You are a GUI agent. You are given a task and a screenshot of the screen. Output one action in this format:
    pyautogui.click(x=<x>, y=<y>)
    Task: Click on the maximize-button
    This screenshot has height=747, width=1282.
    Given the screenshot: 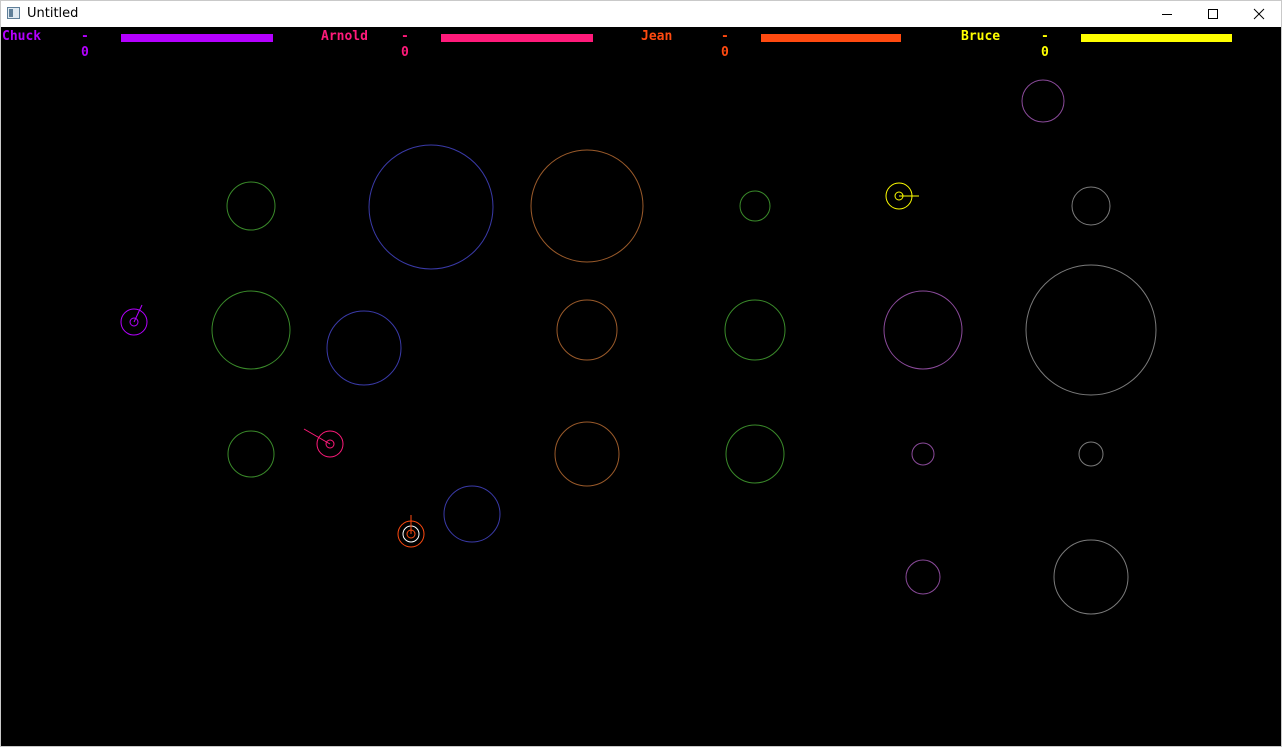 What is the action you would take?
    pyautogui.click(x=1213, y=14)
    